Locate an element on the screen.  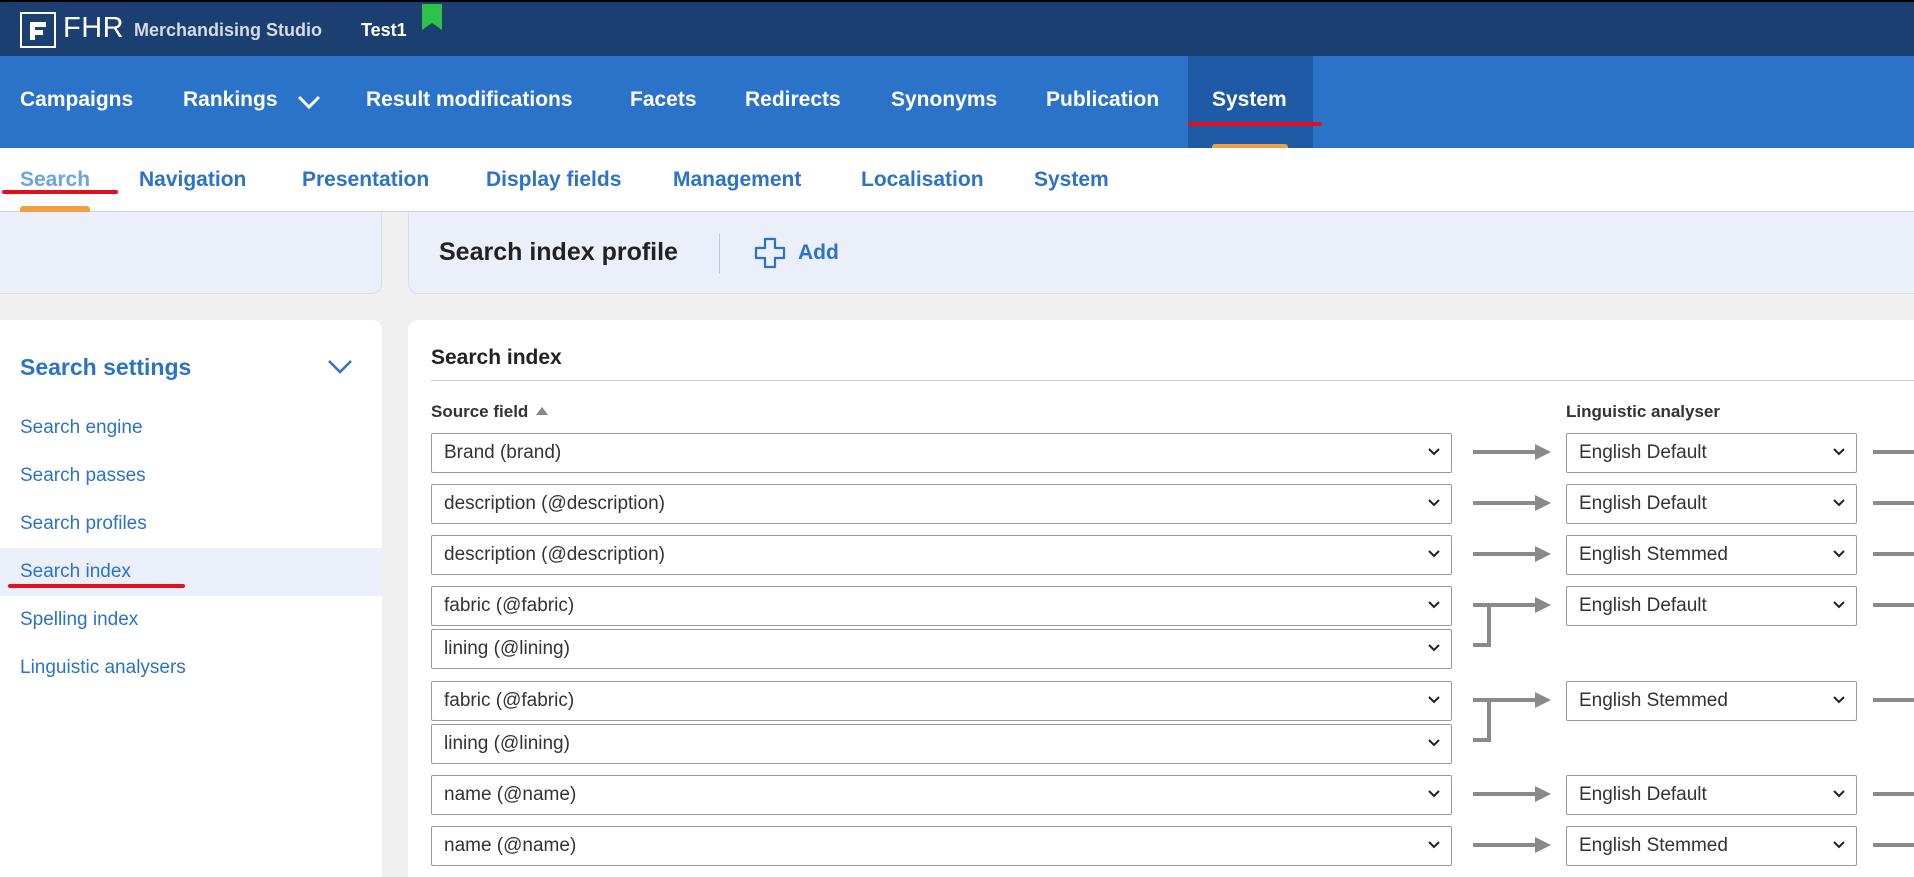
subnav-management: Management is located at coordinates (737, 180).